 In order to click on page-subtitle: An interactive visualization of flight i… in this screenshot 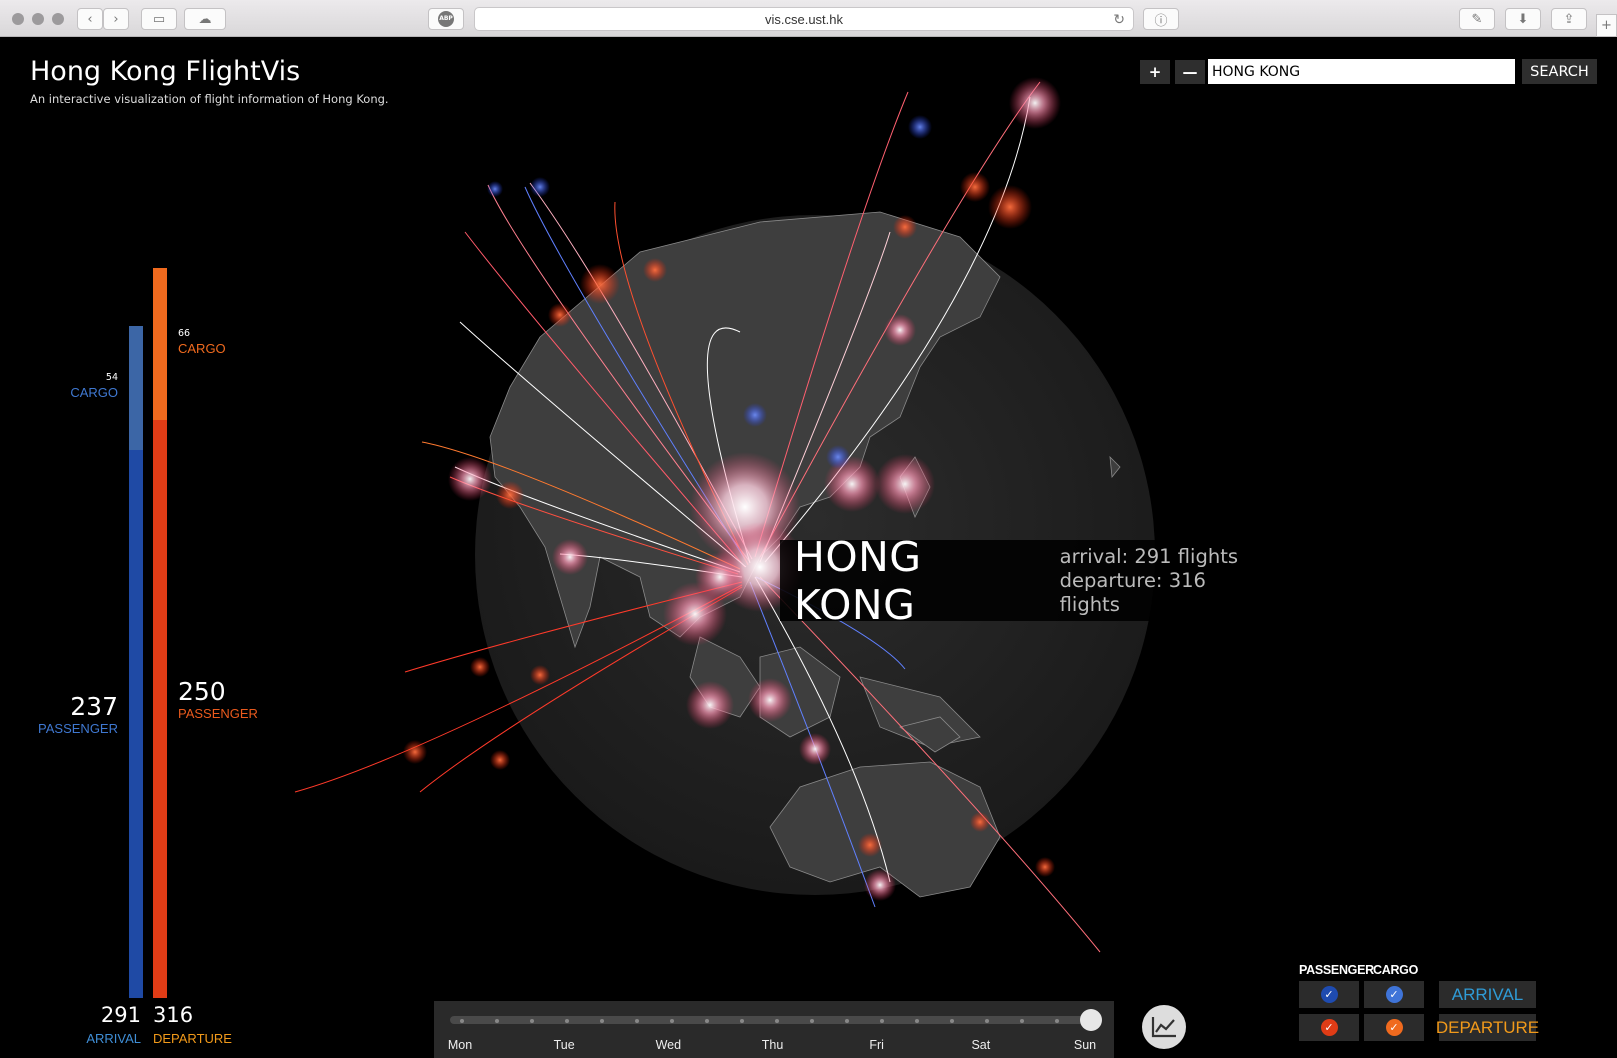, I will do `click(209, 99)`.